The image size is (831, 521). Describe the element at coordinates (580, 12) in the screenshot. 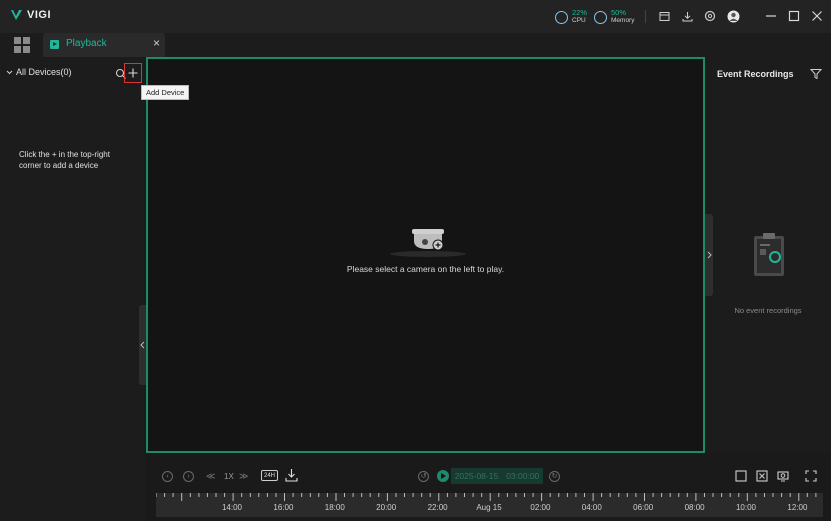

I see `cpu-value: 22%` at that location.